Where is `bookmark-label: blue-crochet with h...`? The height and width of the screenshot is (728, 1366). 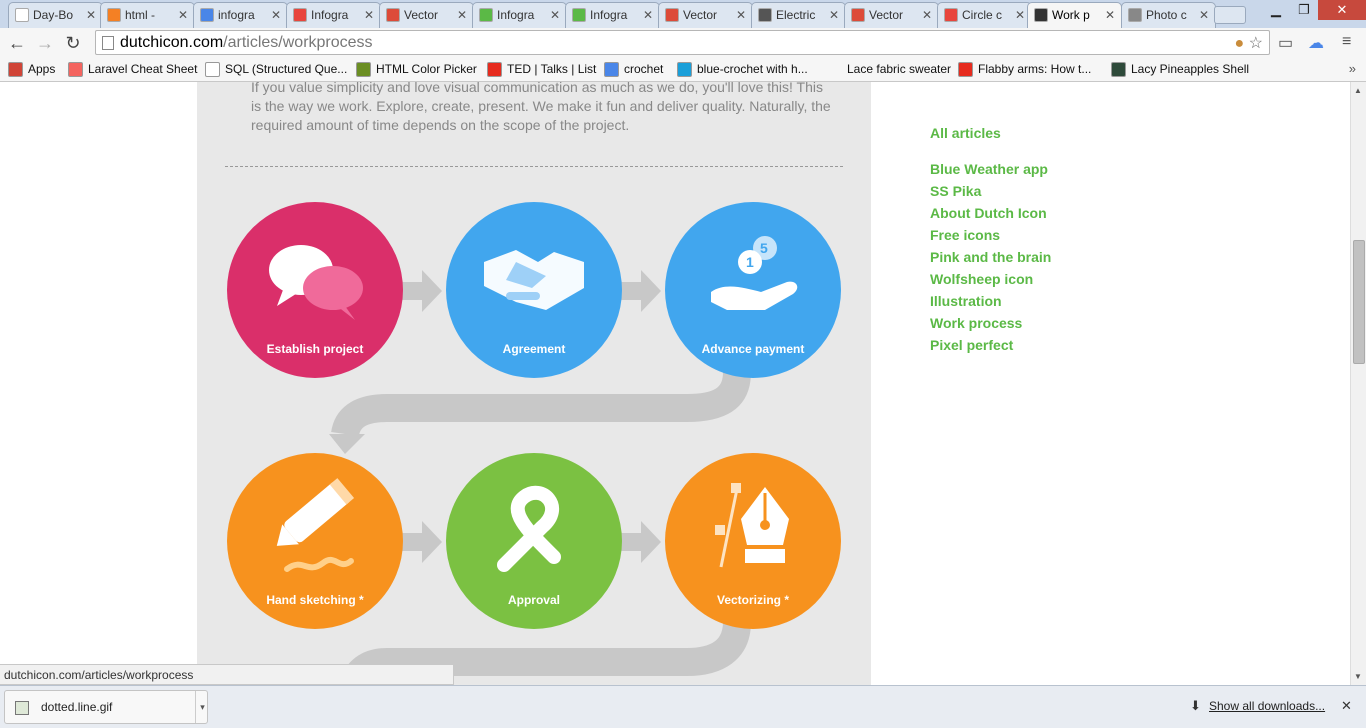
bookmark-label: blue-crochet with h... is located at coordinates (752, 69).